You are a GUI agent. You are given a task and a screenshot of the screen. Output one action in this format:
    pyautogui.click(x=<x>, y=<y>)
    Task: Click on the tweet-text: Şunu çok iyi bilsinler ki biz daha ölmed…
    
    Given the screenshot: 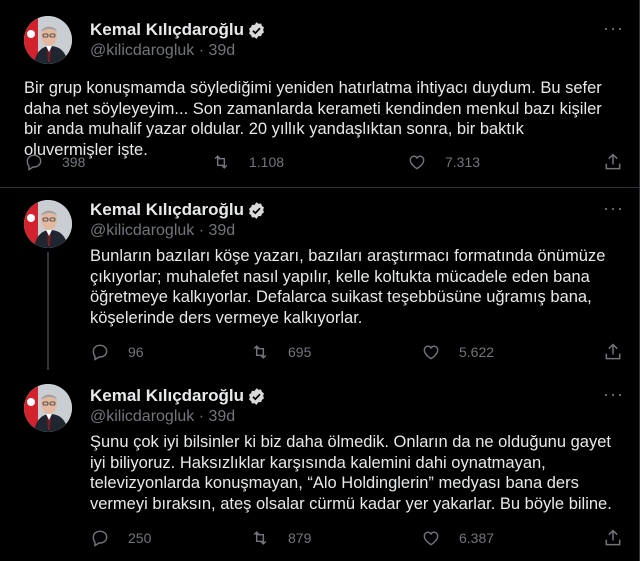 What is the action you would take?
    pyautogui.click(x=351, y=473)
    